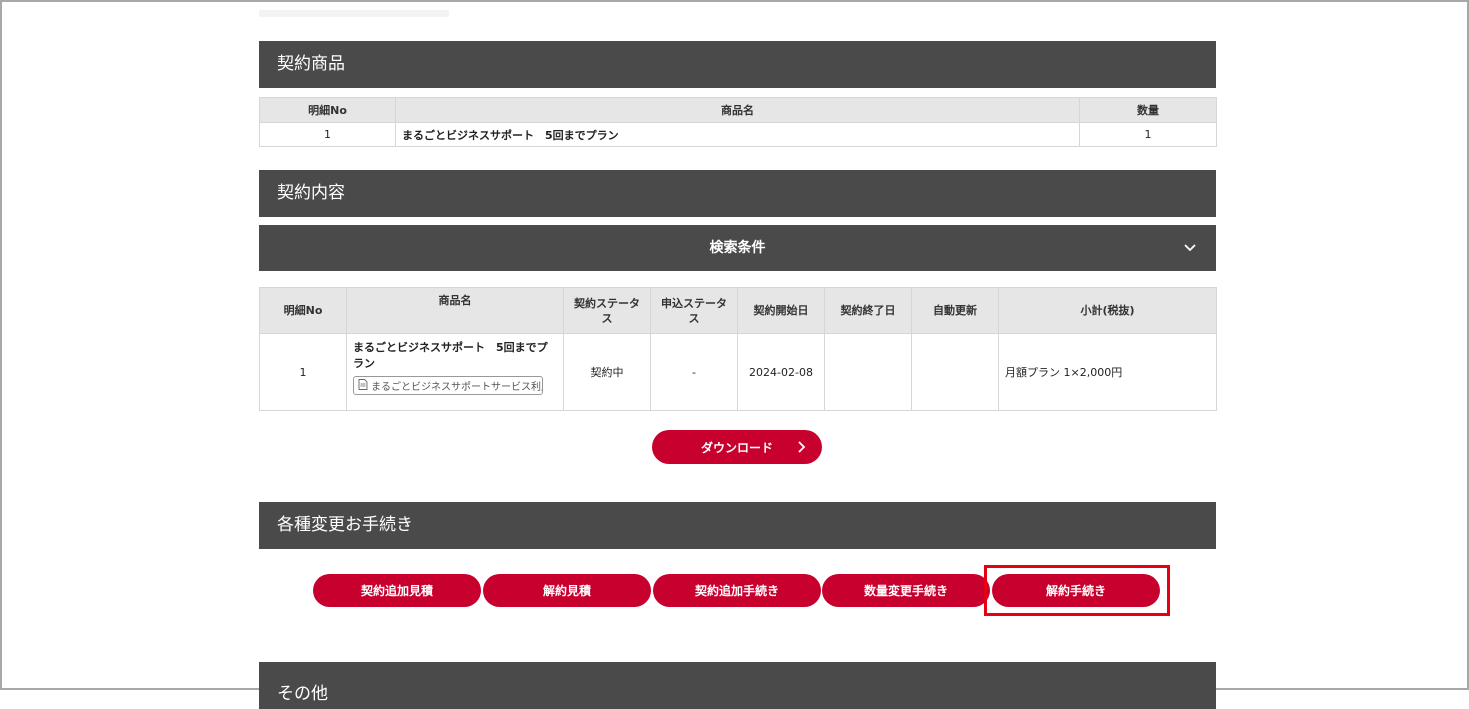 The height and width of the screenshot is (709, 1469). I want to click on button-label: 数量変更手続き, so click(905, 591).